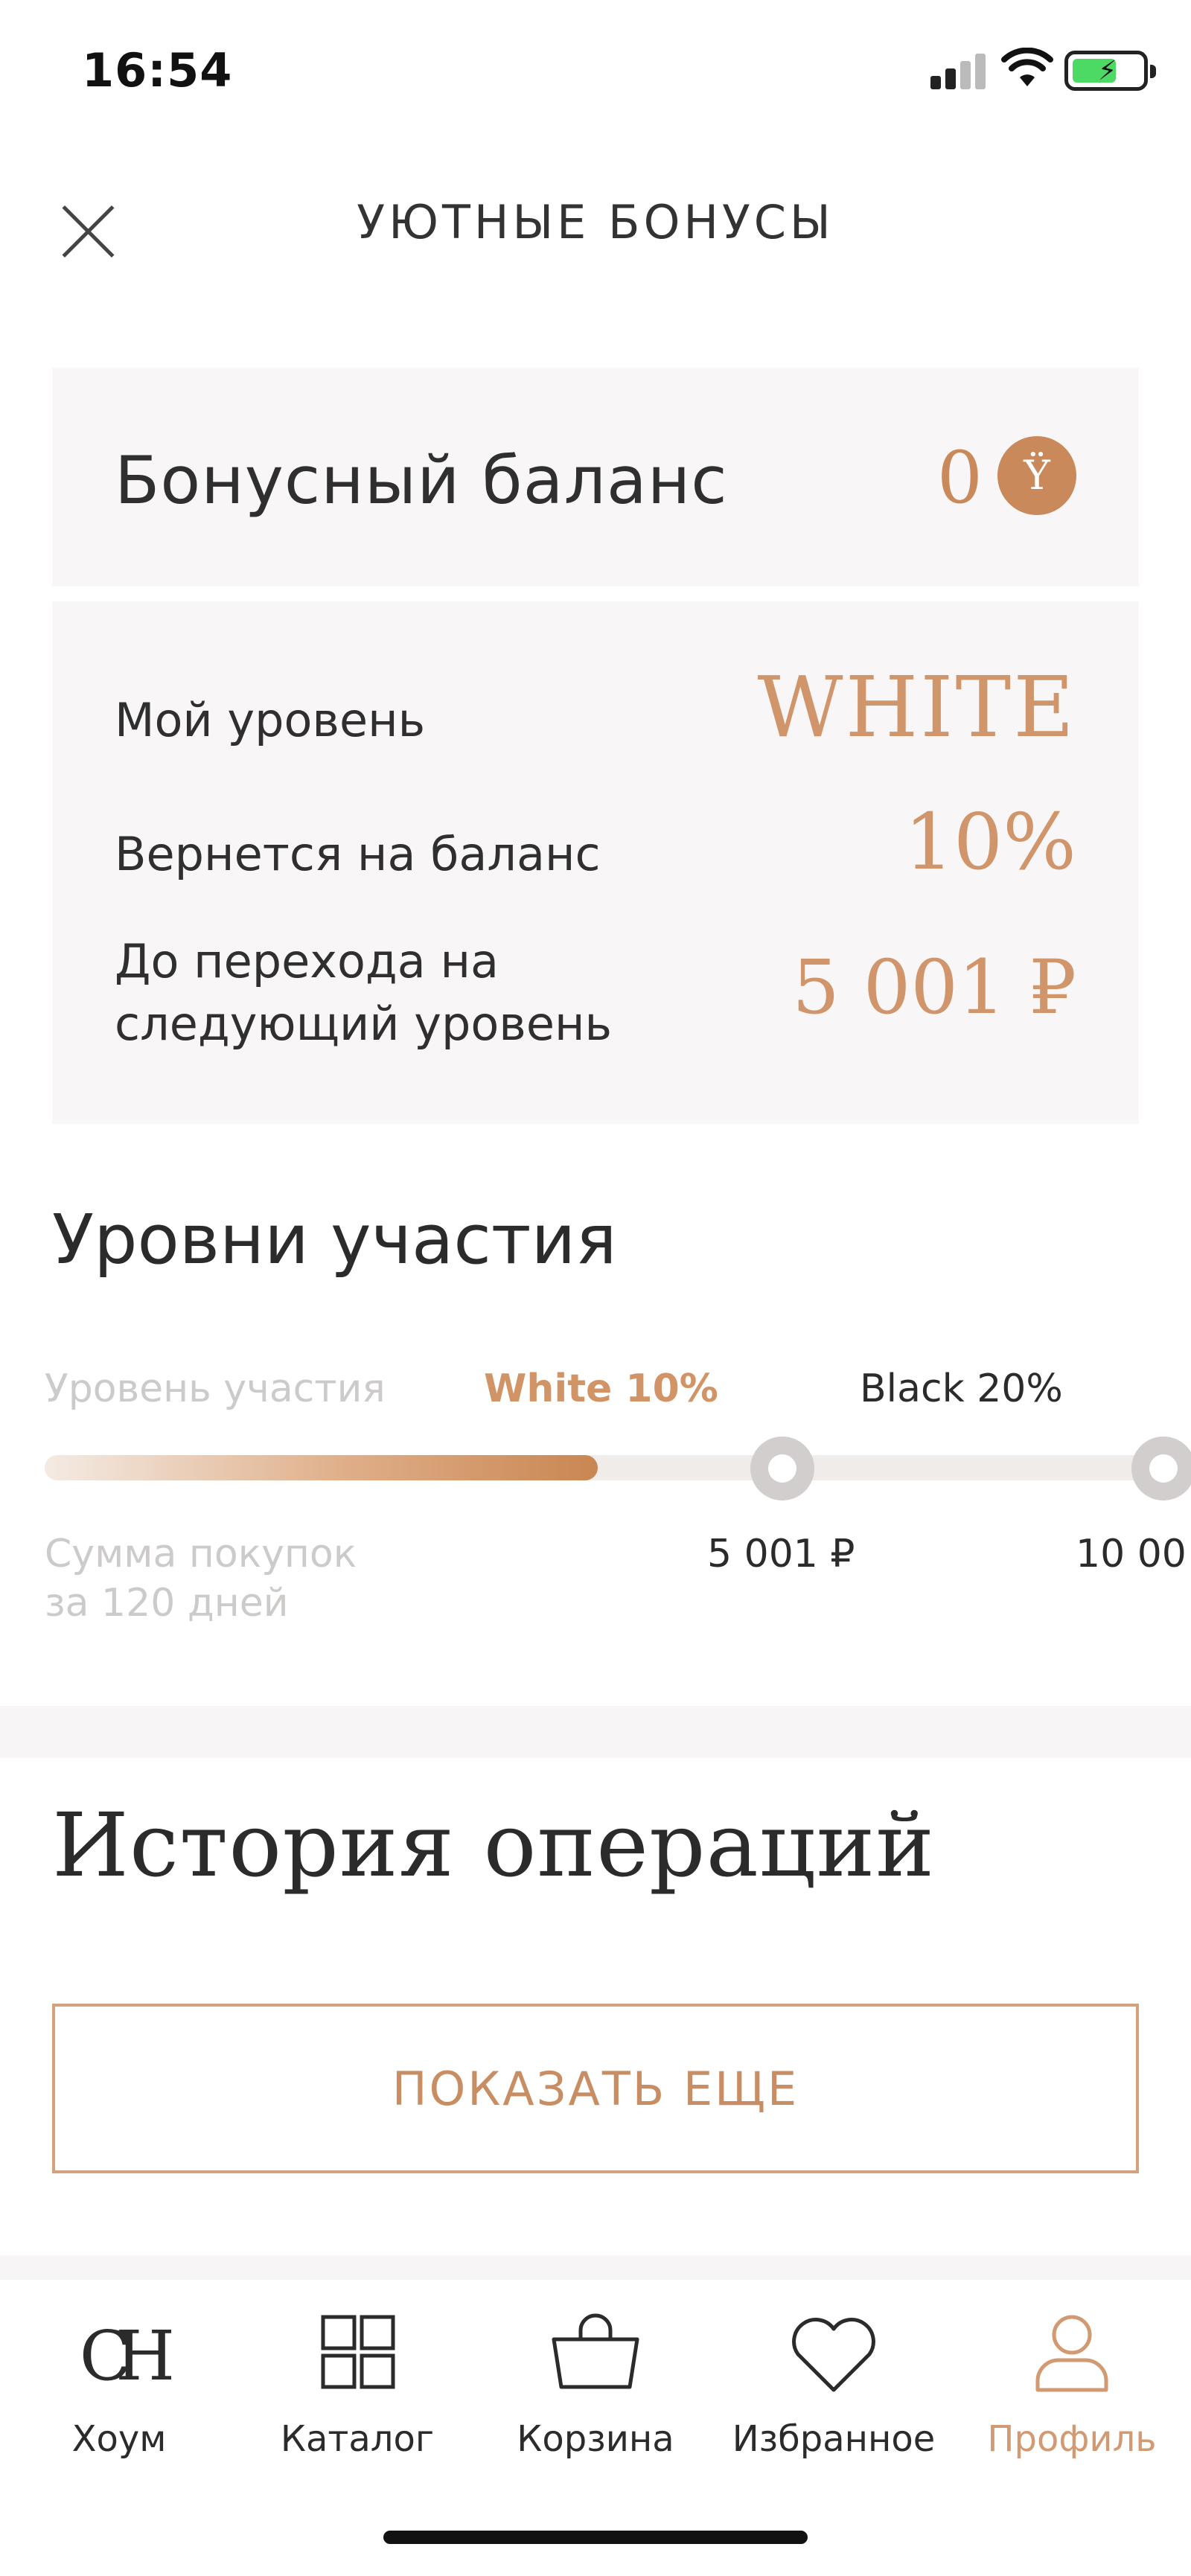 The image size is (1191, 2576). What do you see at coordinates (1072, 2439) in the screenshot?
I see `nav-label-profile: Профиль` at bounding box center [1072, 2439].